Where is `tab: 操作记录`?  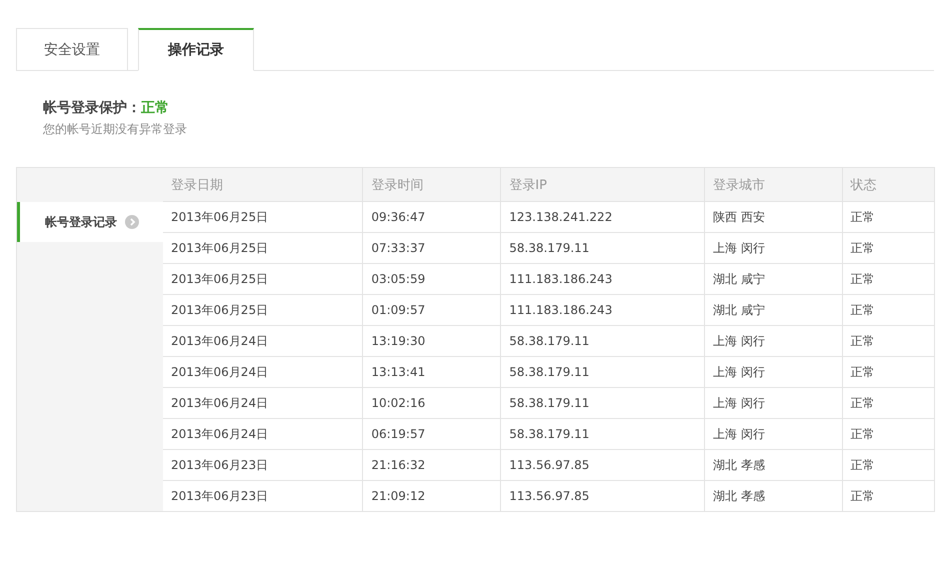 tab: 操作记录 is located at coordinates (196, 49).